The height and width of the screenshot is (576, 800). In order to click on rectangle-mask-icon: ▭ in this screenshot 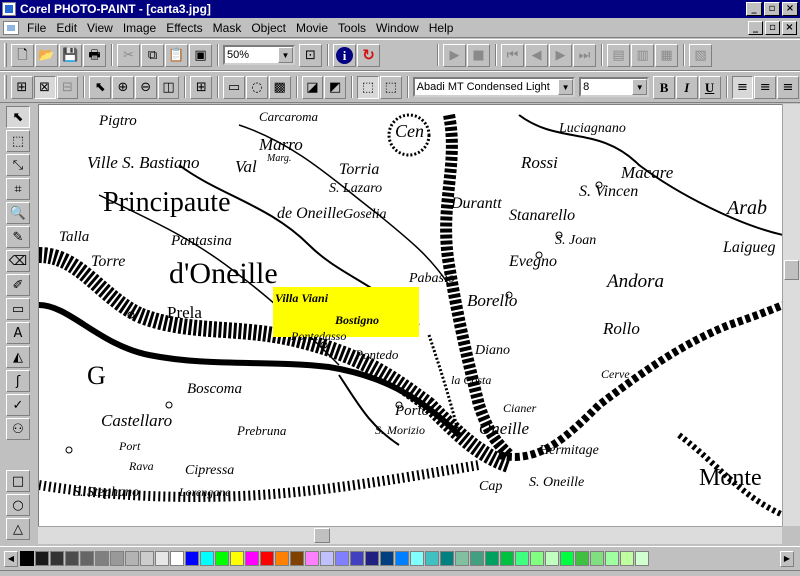, I will do `click(234, 87)`.